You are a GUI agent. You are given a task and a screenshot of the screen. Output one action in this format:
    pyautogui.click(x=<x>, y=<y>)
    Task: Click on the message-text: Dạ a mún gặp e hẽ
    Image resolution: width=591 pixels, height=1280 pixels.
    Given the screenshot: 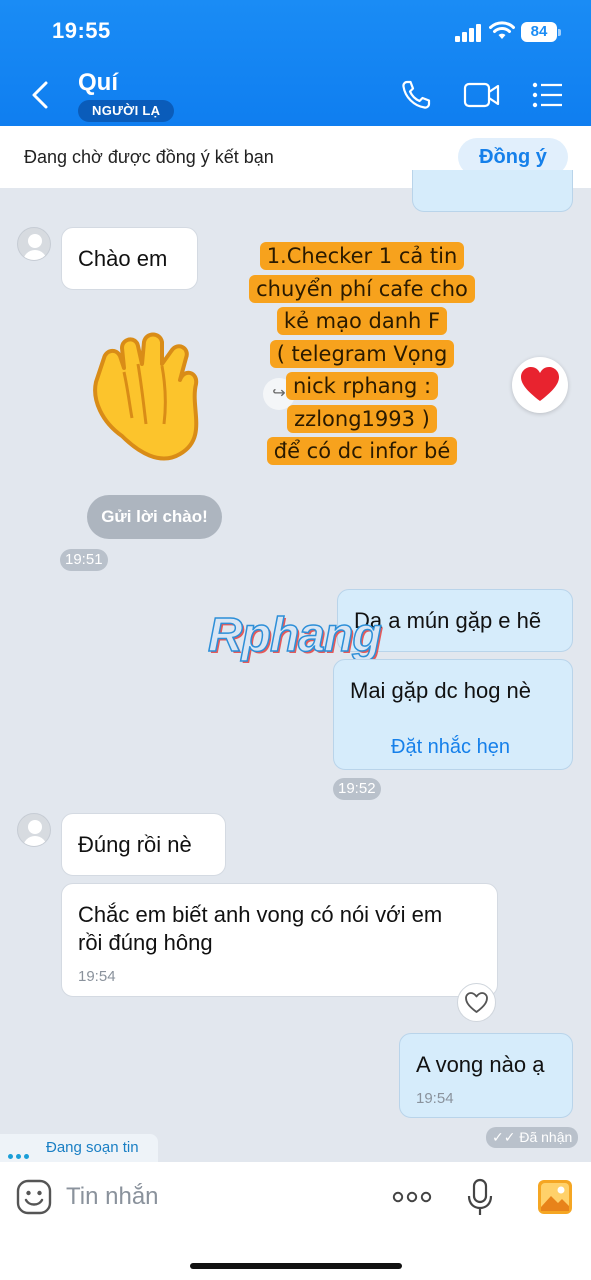 What is the action you would take?
    pyautogui.click(x=448, y=620)
    